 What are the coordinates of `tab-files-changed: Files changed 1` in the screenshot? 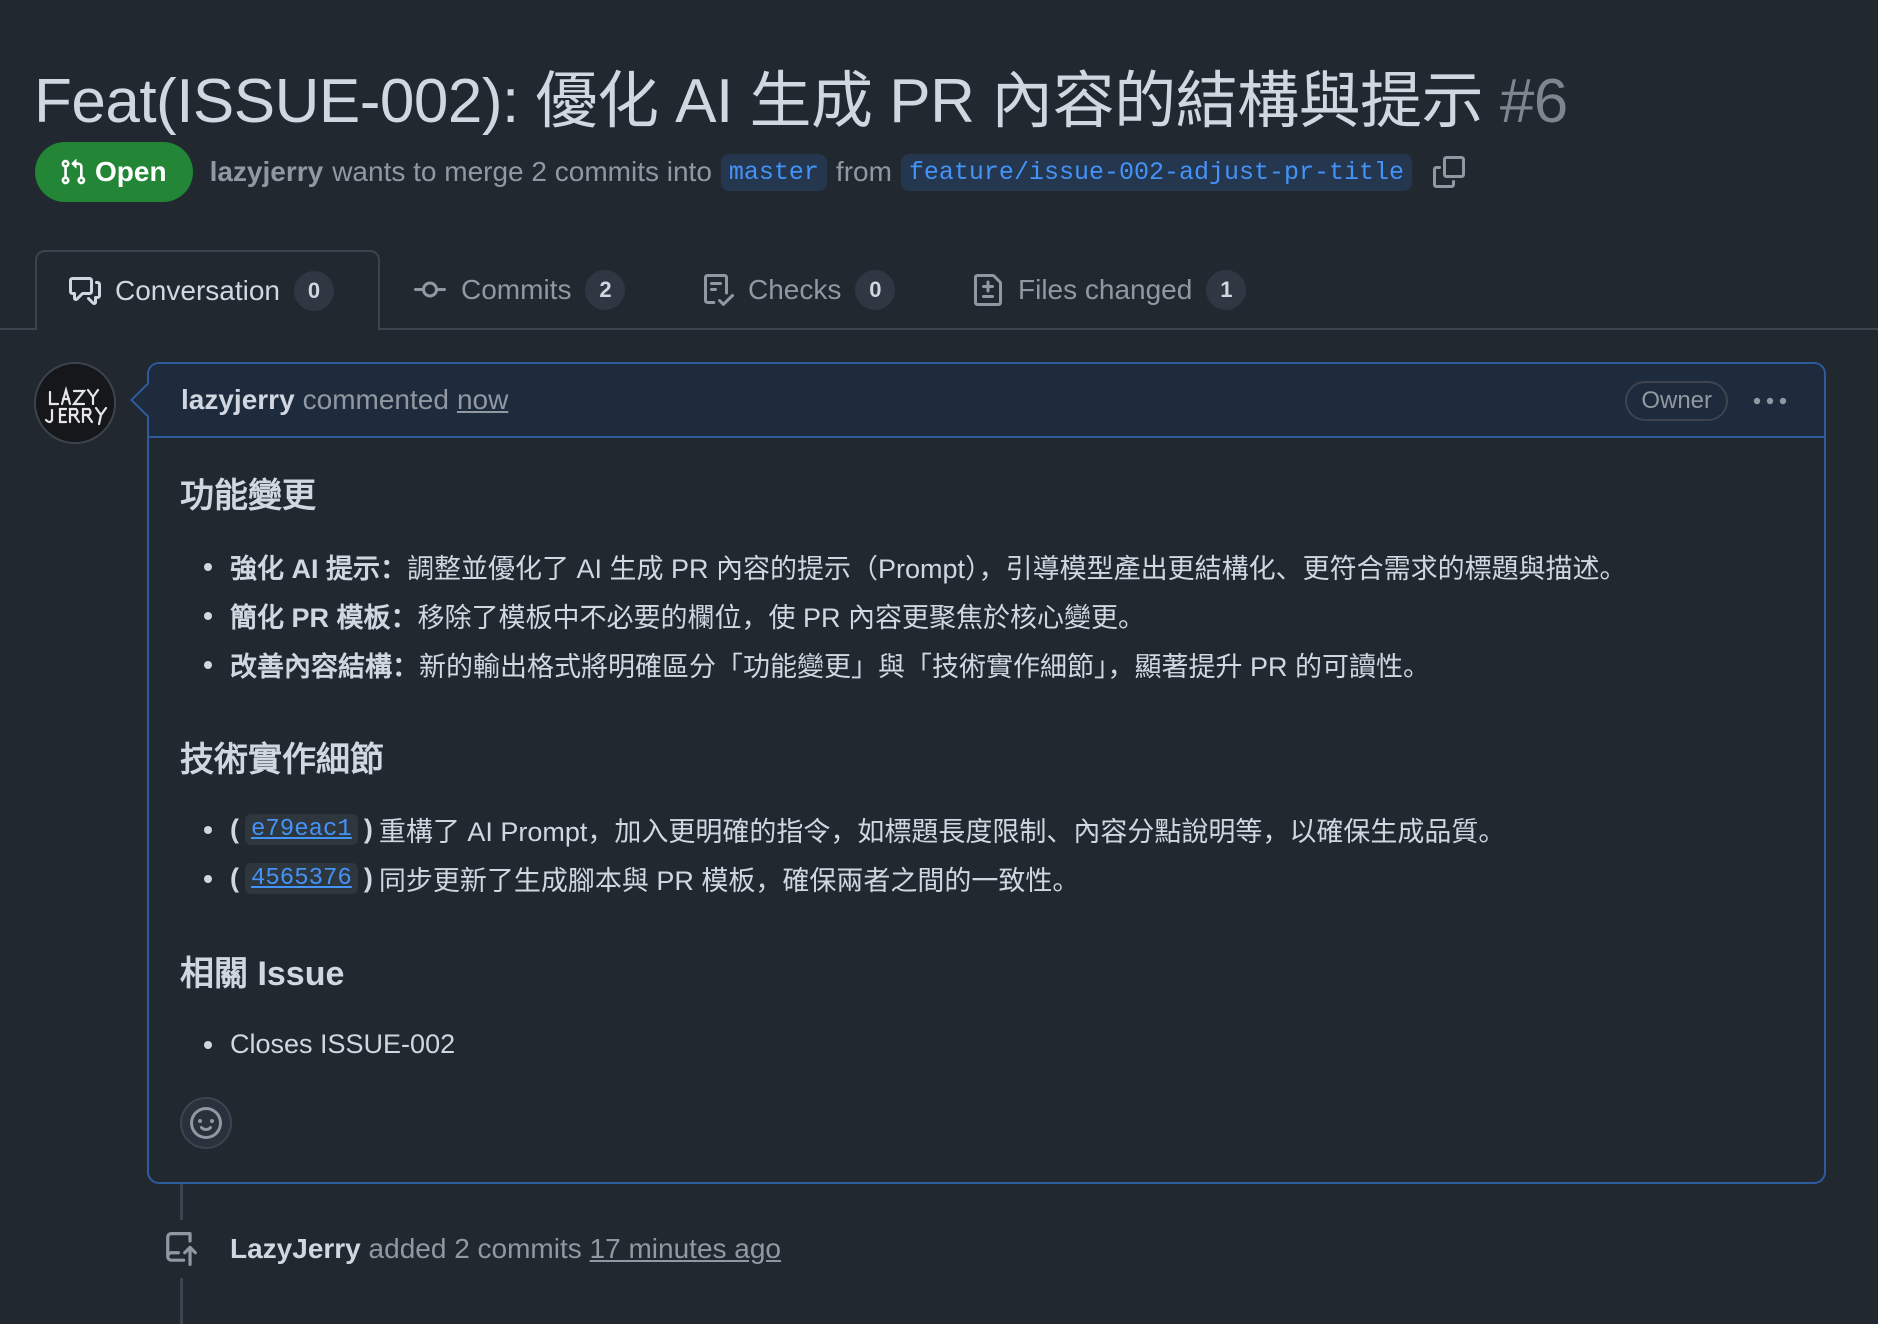 It's located at (1109, 290).